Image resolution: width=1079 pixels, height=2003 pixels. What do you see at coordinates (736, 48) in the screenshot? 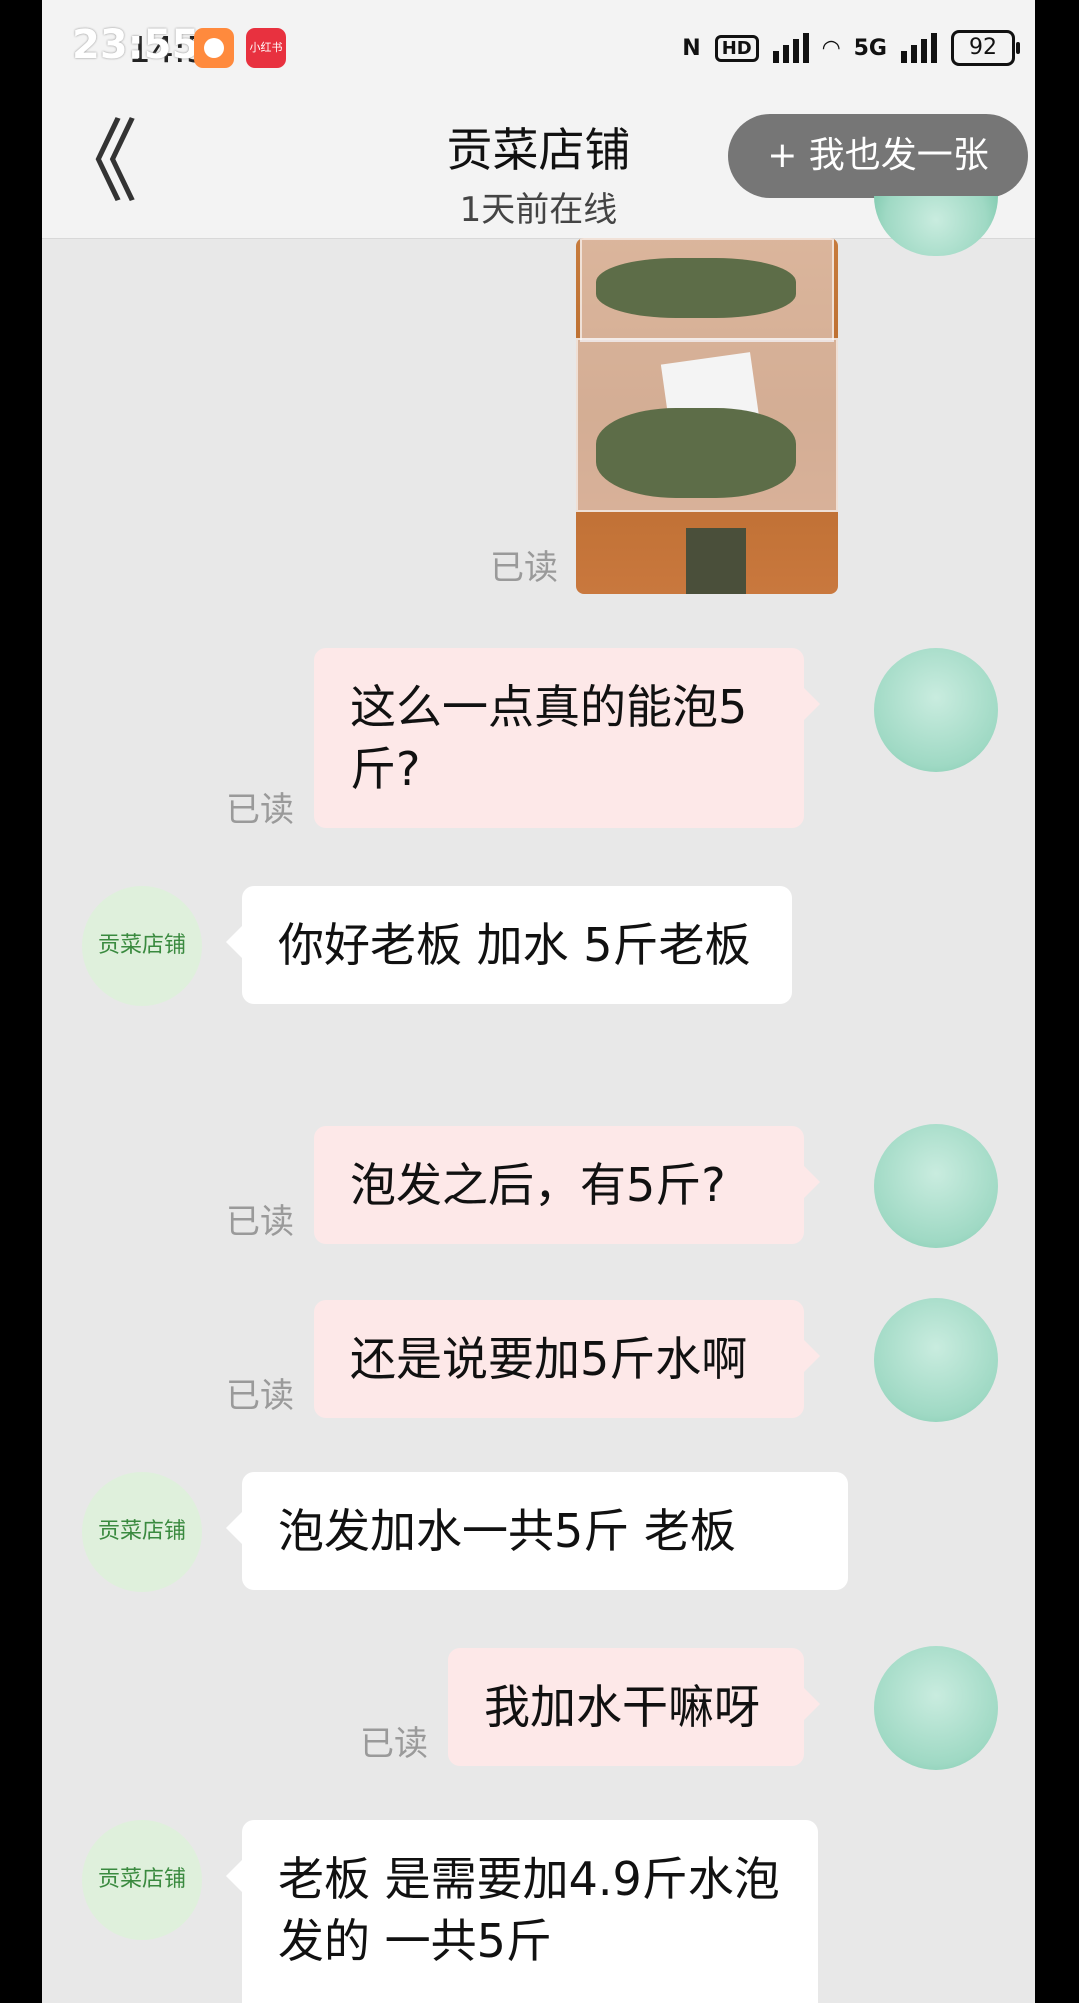
I see `hd-icon: HD` at bounding box center [736, 48].